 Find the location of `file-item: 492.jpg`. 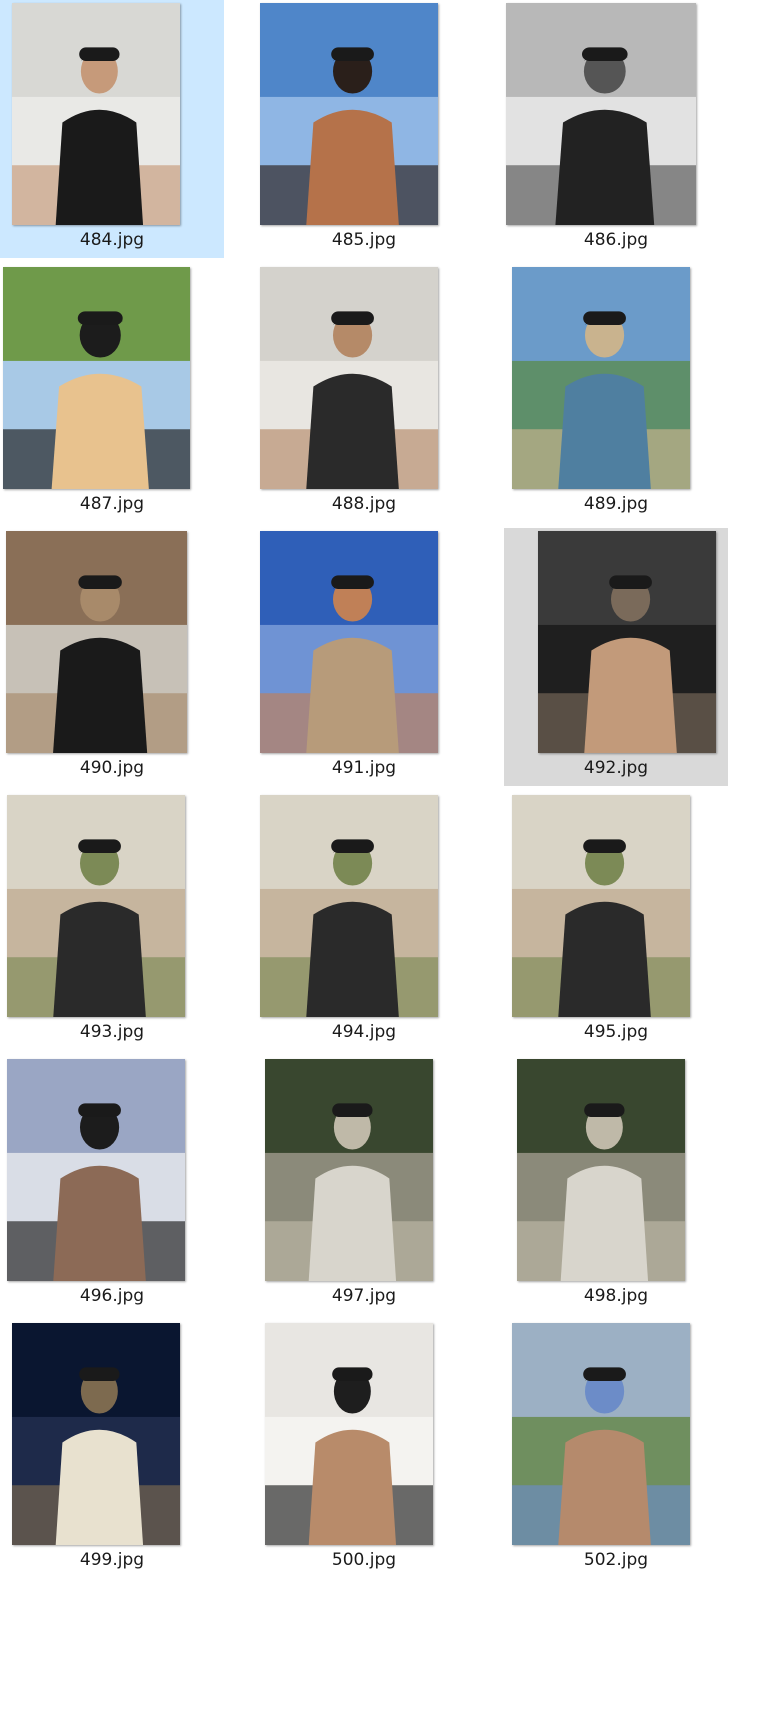

file-item: 492.jpg is located at coordinates (616, 657).